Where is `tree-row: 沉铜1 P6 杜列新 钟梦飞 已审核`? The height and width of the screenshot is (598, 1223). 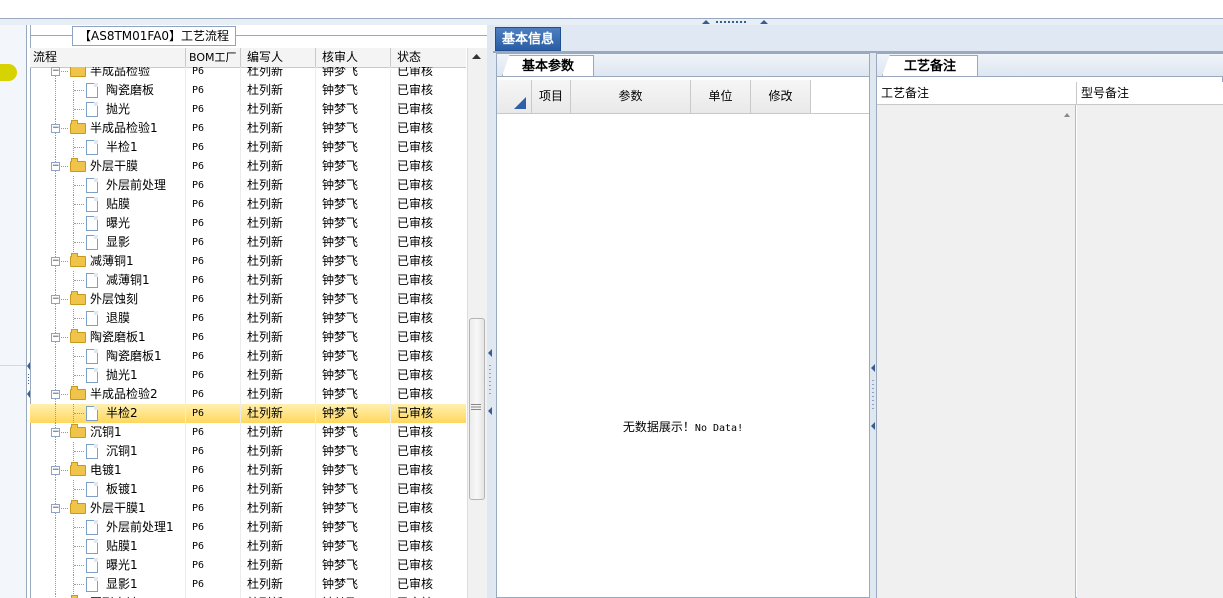
tree-row: 沉铜1 P6 杜列新 钟梦飞 已审核 is located at coordinates (248, 451).